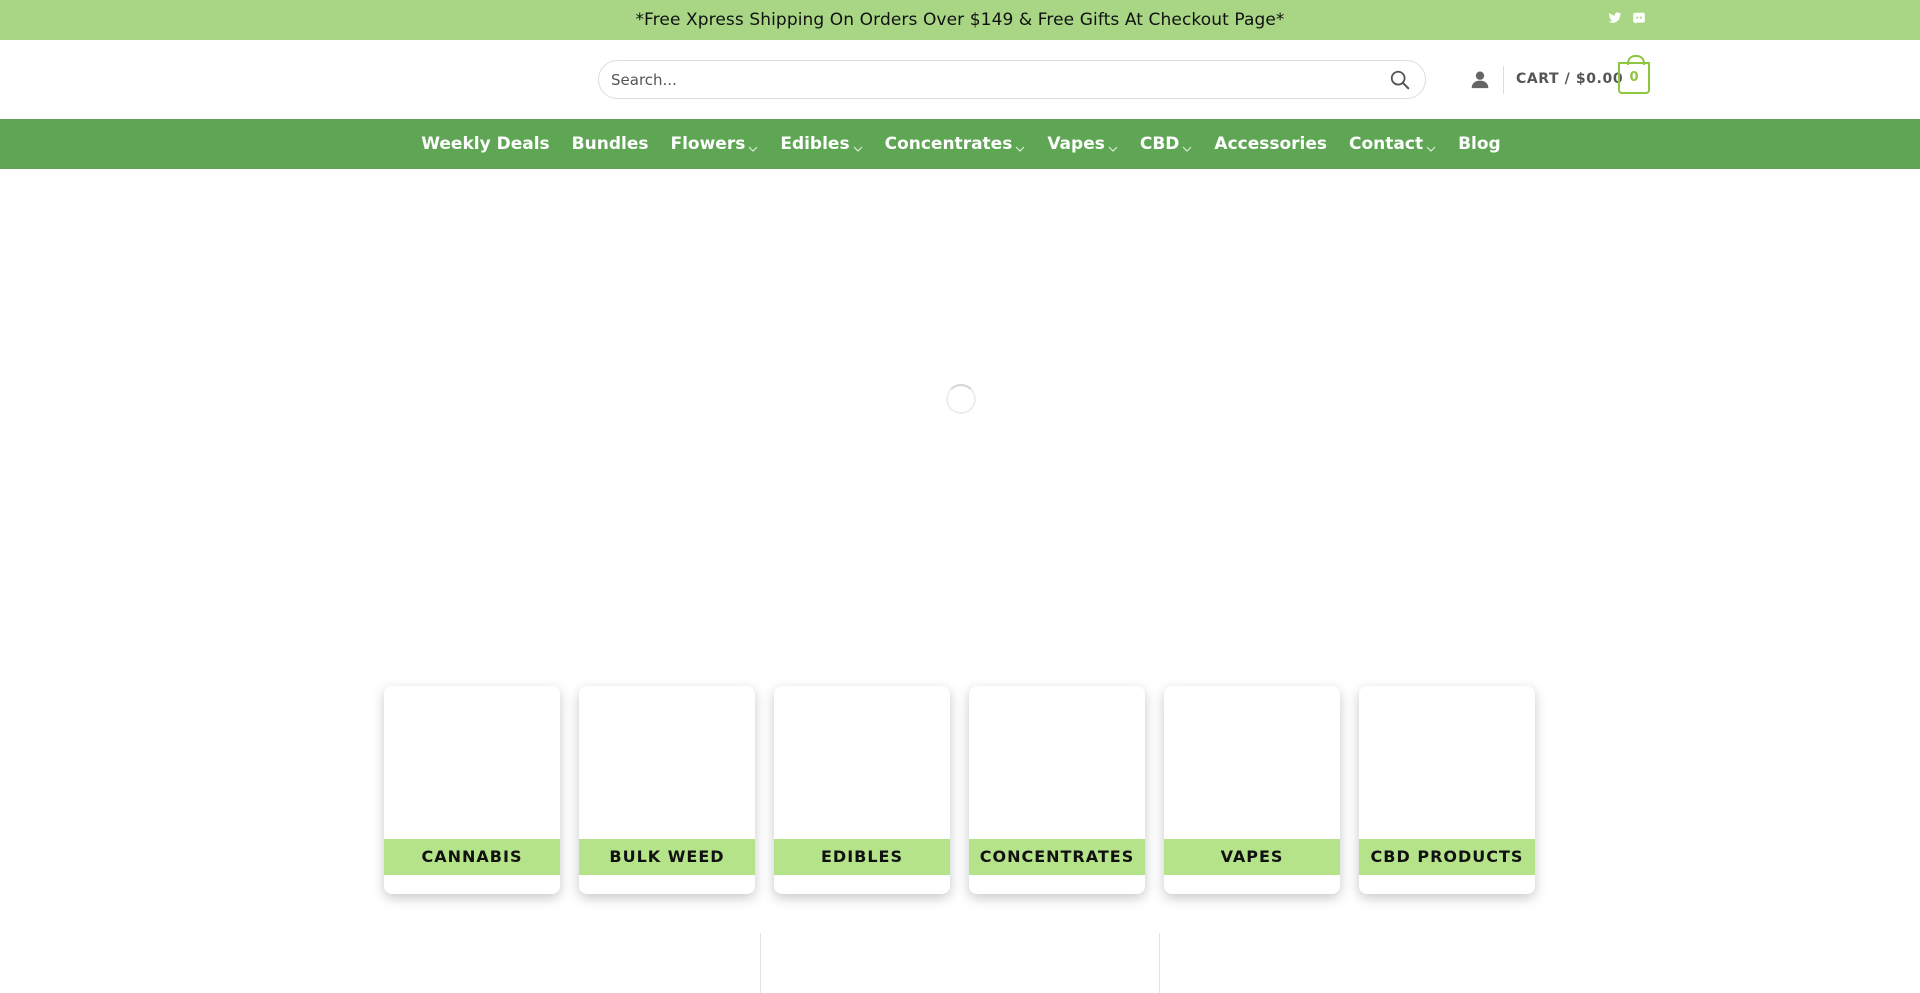 This screenshot has width=1920, height=993. What do you see at coordinates (1447, 790) in the screenshot?
I see `category-card-cbd-products: CBD PRODUCTS` at bounding box center [1447, 790].